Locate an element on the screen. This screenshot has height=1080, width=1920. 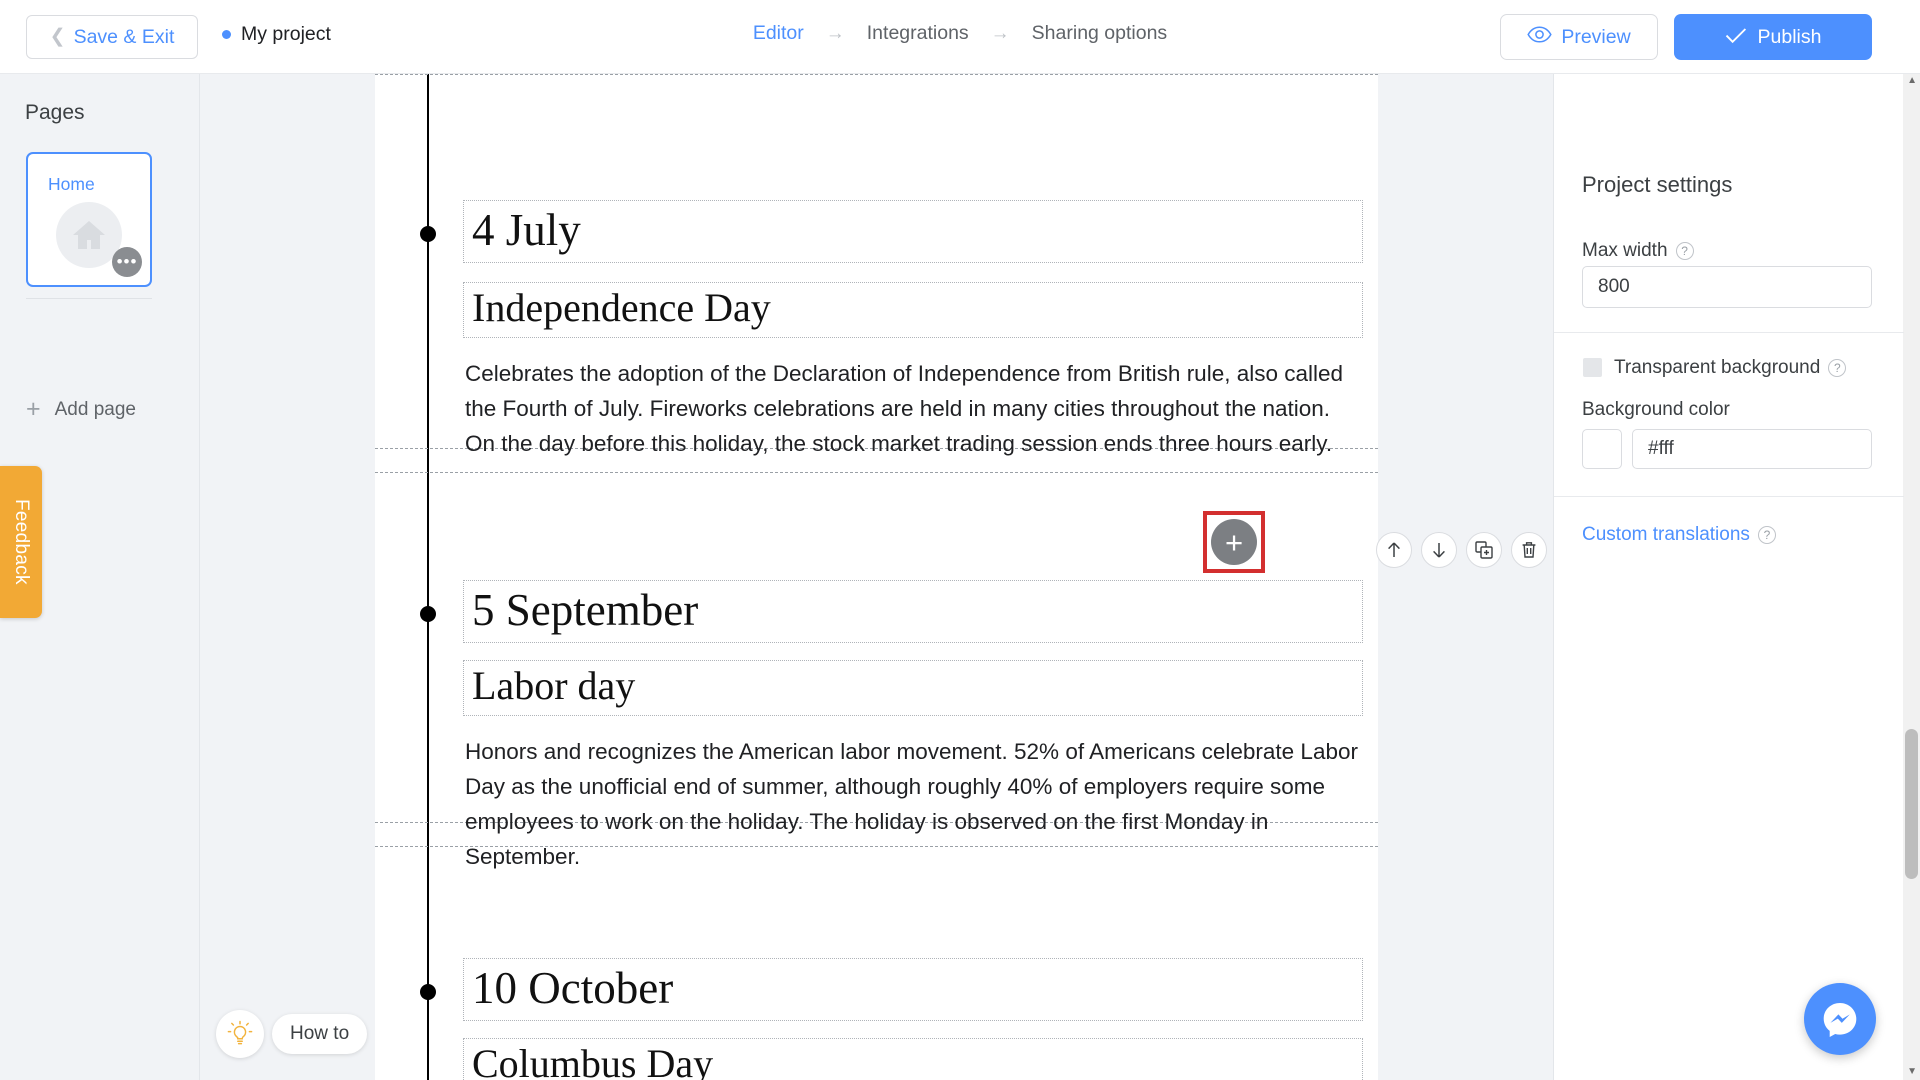
feedback-label: Feedback is located at coordinates (21, 542).